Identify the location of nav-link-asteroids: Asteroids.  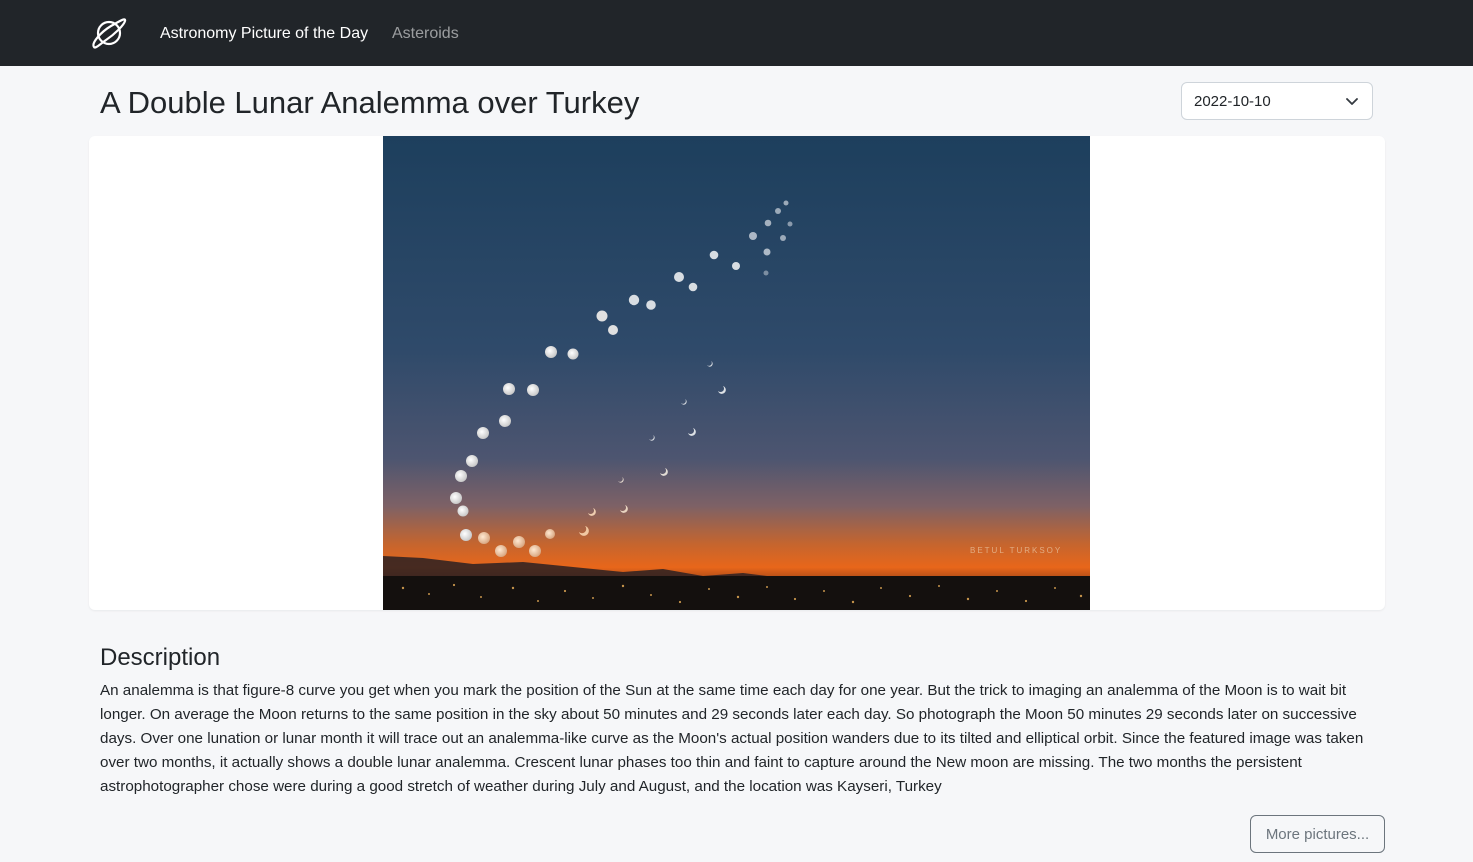
(425, 33).